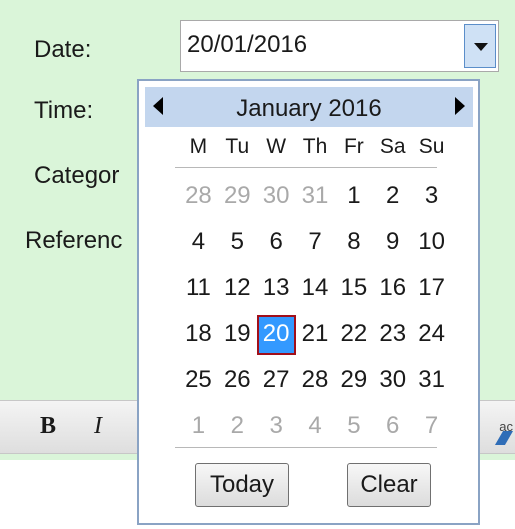 Image resolution: width=515 pixels, height=529 pixels. What do you see at coordinates (77, 175) in the screenshot?
I see `category-label: Categor` at bounding box center [77, 175].